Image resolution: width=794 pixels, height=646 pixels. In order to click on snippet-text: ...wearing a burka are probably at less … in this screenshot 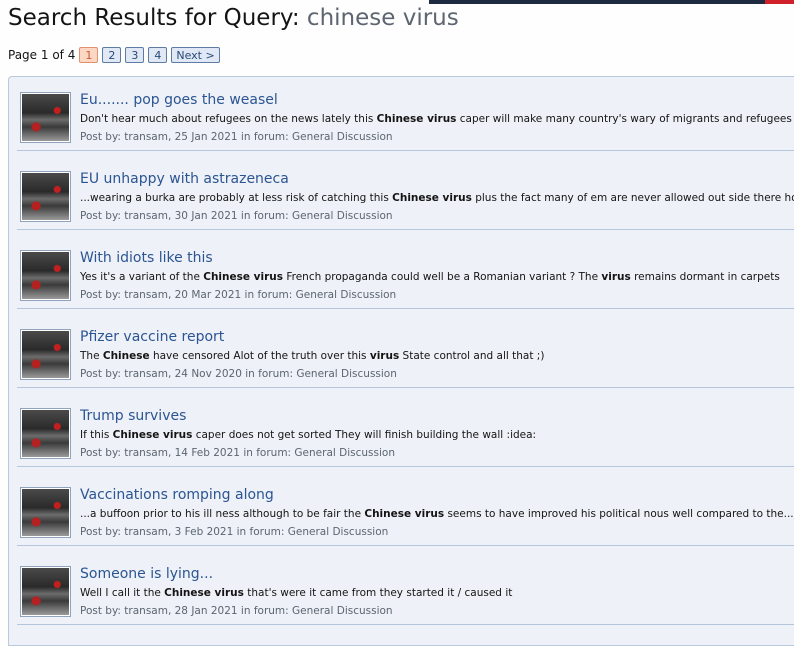, I will do `click(236, 198)`.